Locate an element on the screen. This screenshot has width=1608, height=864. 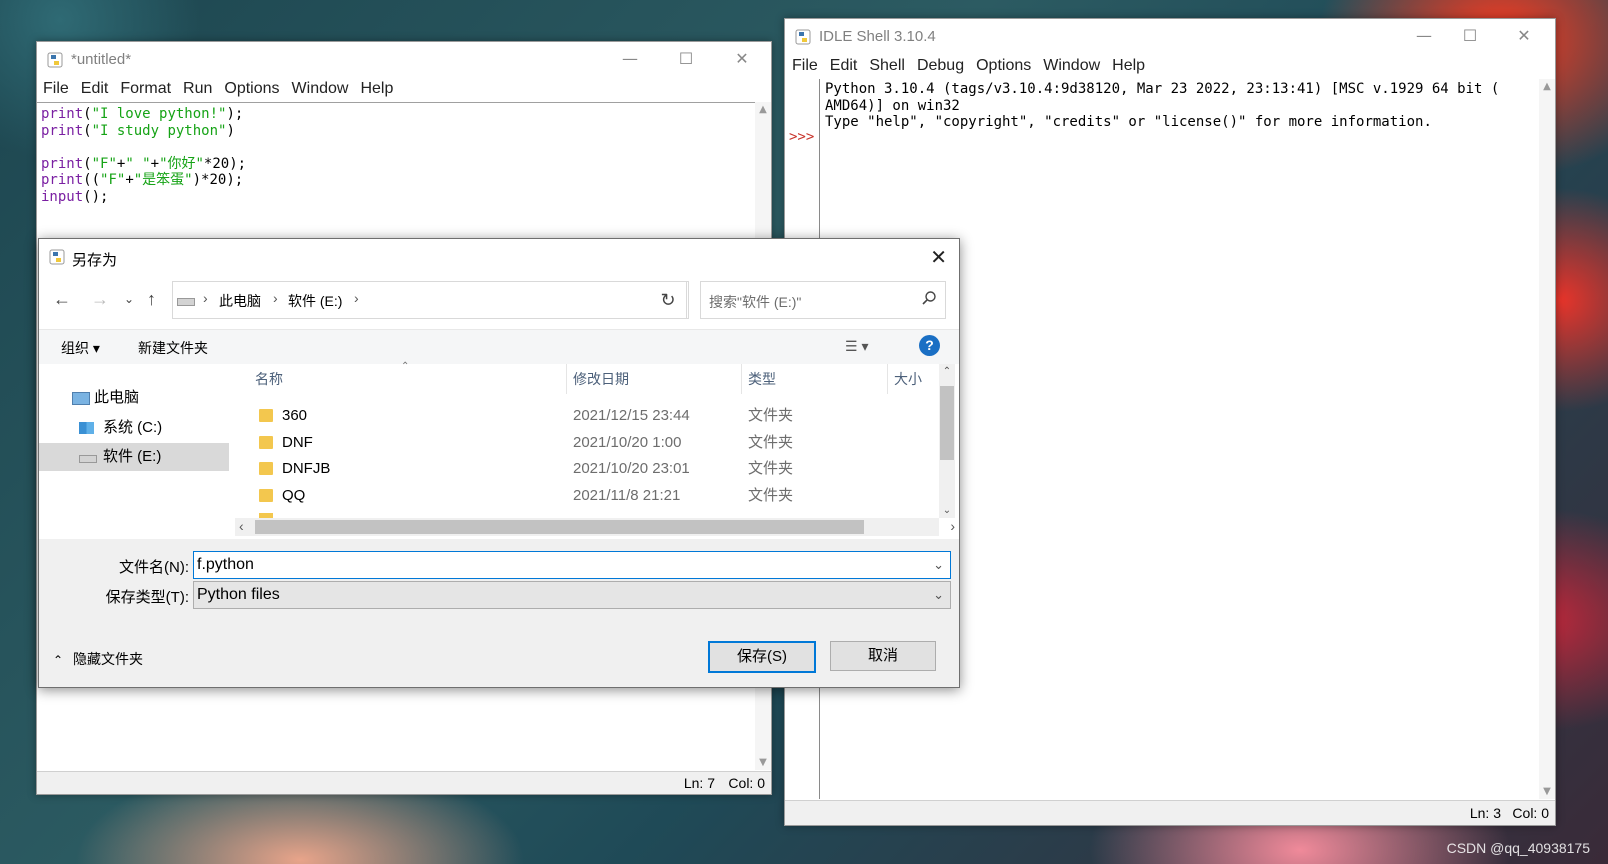
filetype-label: 保存类型(T): is located at coordinates (147, 597).